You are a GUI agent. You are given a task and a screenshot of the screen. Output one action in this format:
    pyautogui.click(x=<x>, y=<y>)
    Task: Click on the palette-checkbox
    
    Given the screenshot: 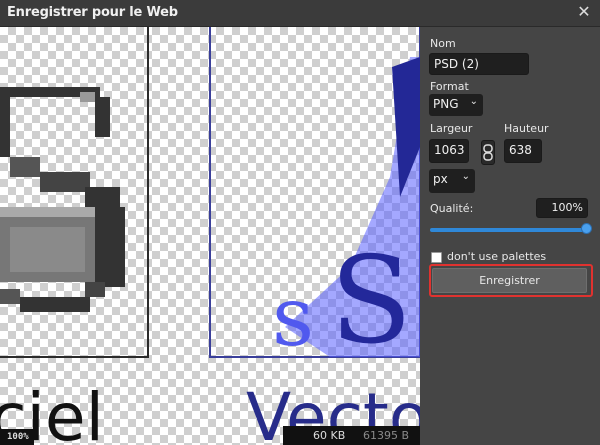 What is the action you would take?
    pyautogui.click(x=436, y=257)
    